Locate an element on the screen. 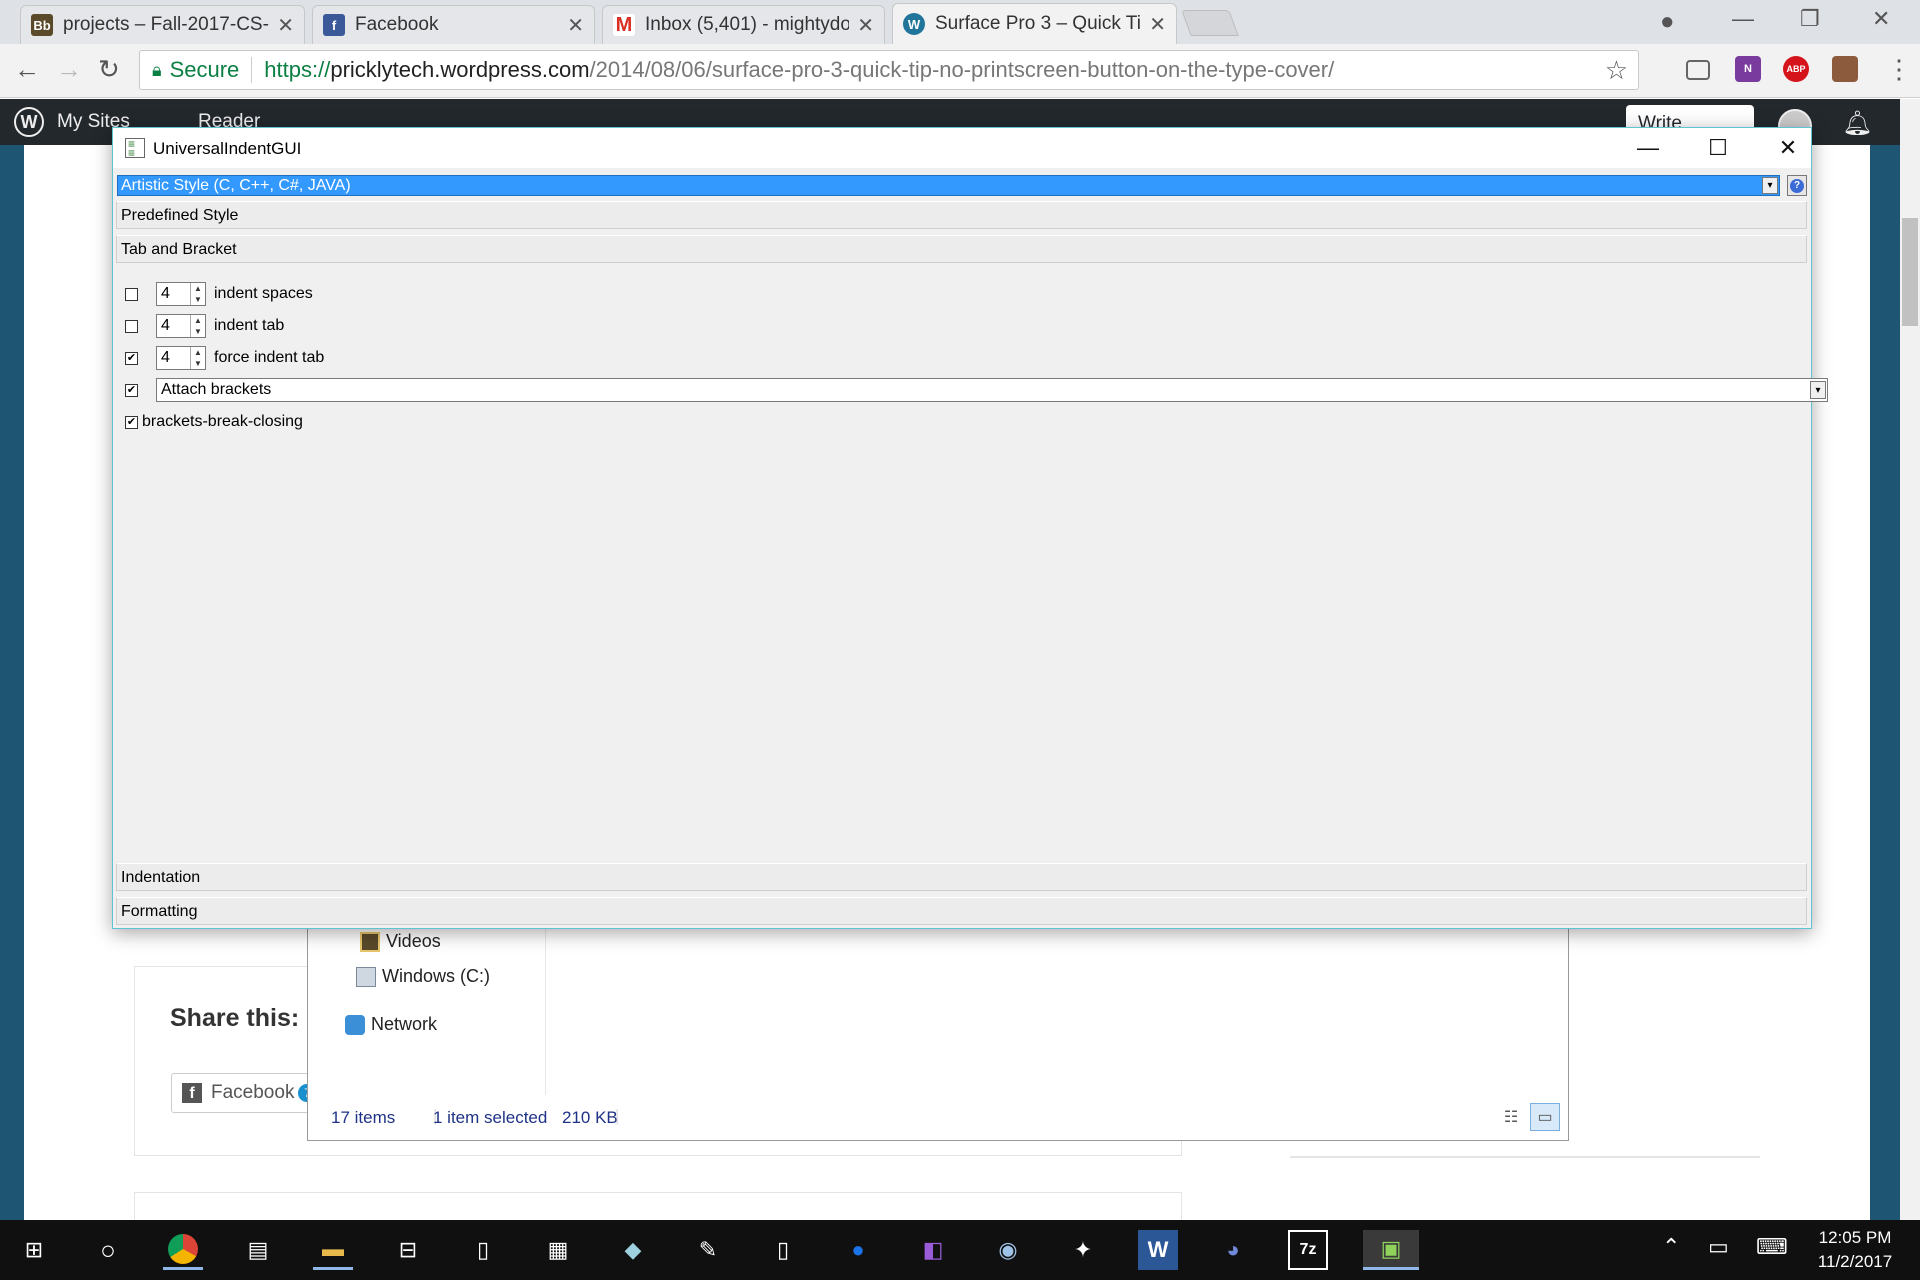 This screenshot has height=1280, width=1920. app-icon: ▦ is located at coordinates (558, 1250).